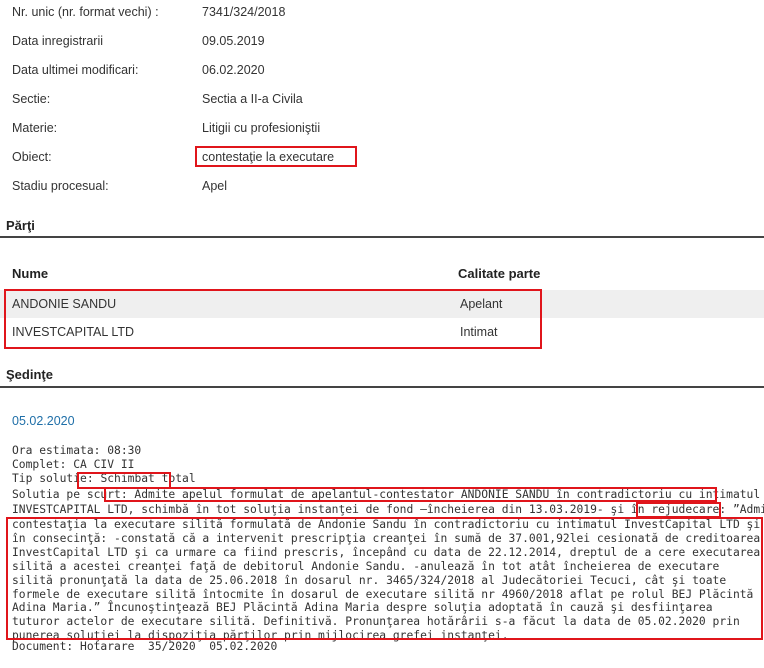 The height and width of the screenshot is (668, 764). What do you see at coordinates (29, 374) in the screenshot?
I see `sedinte-heading: Şedinţe` at bounding box center [29, 374].